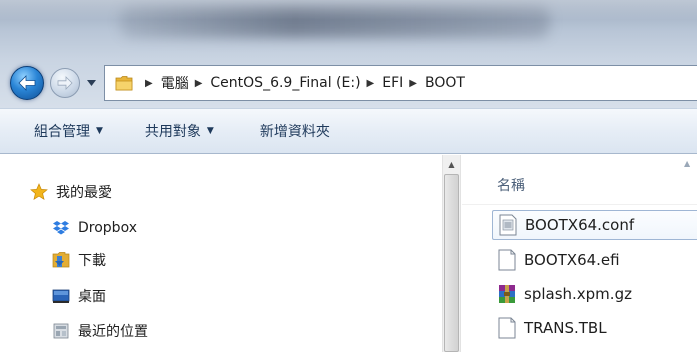 The width and height of the screenshot is (697, 352). What do you see at coordinates (61, 296) in the screenshot?
I see `desktop-icon` at bounding box center [61, 296].